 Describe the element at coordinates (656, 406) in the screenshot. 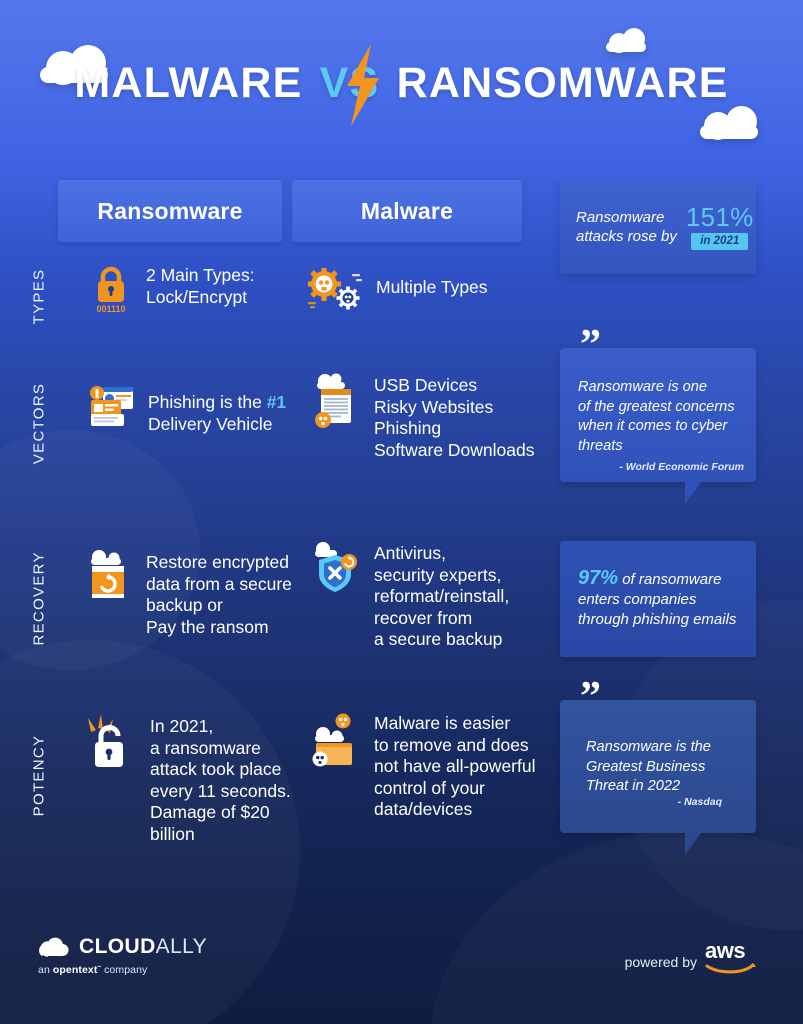

I see `quote-wef-line2: of the greatest concerns` at that location.